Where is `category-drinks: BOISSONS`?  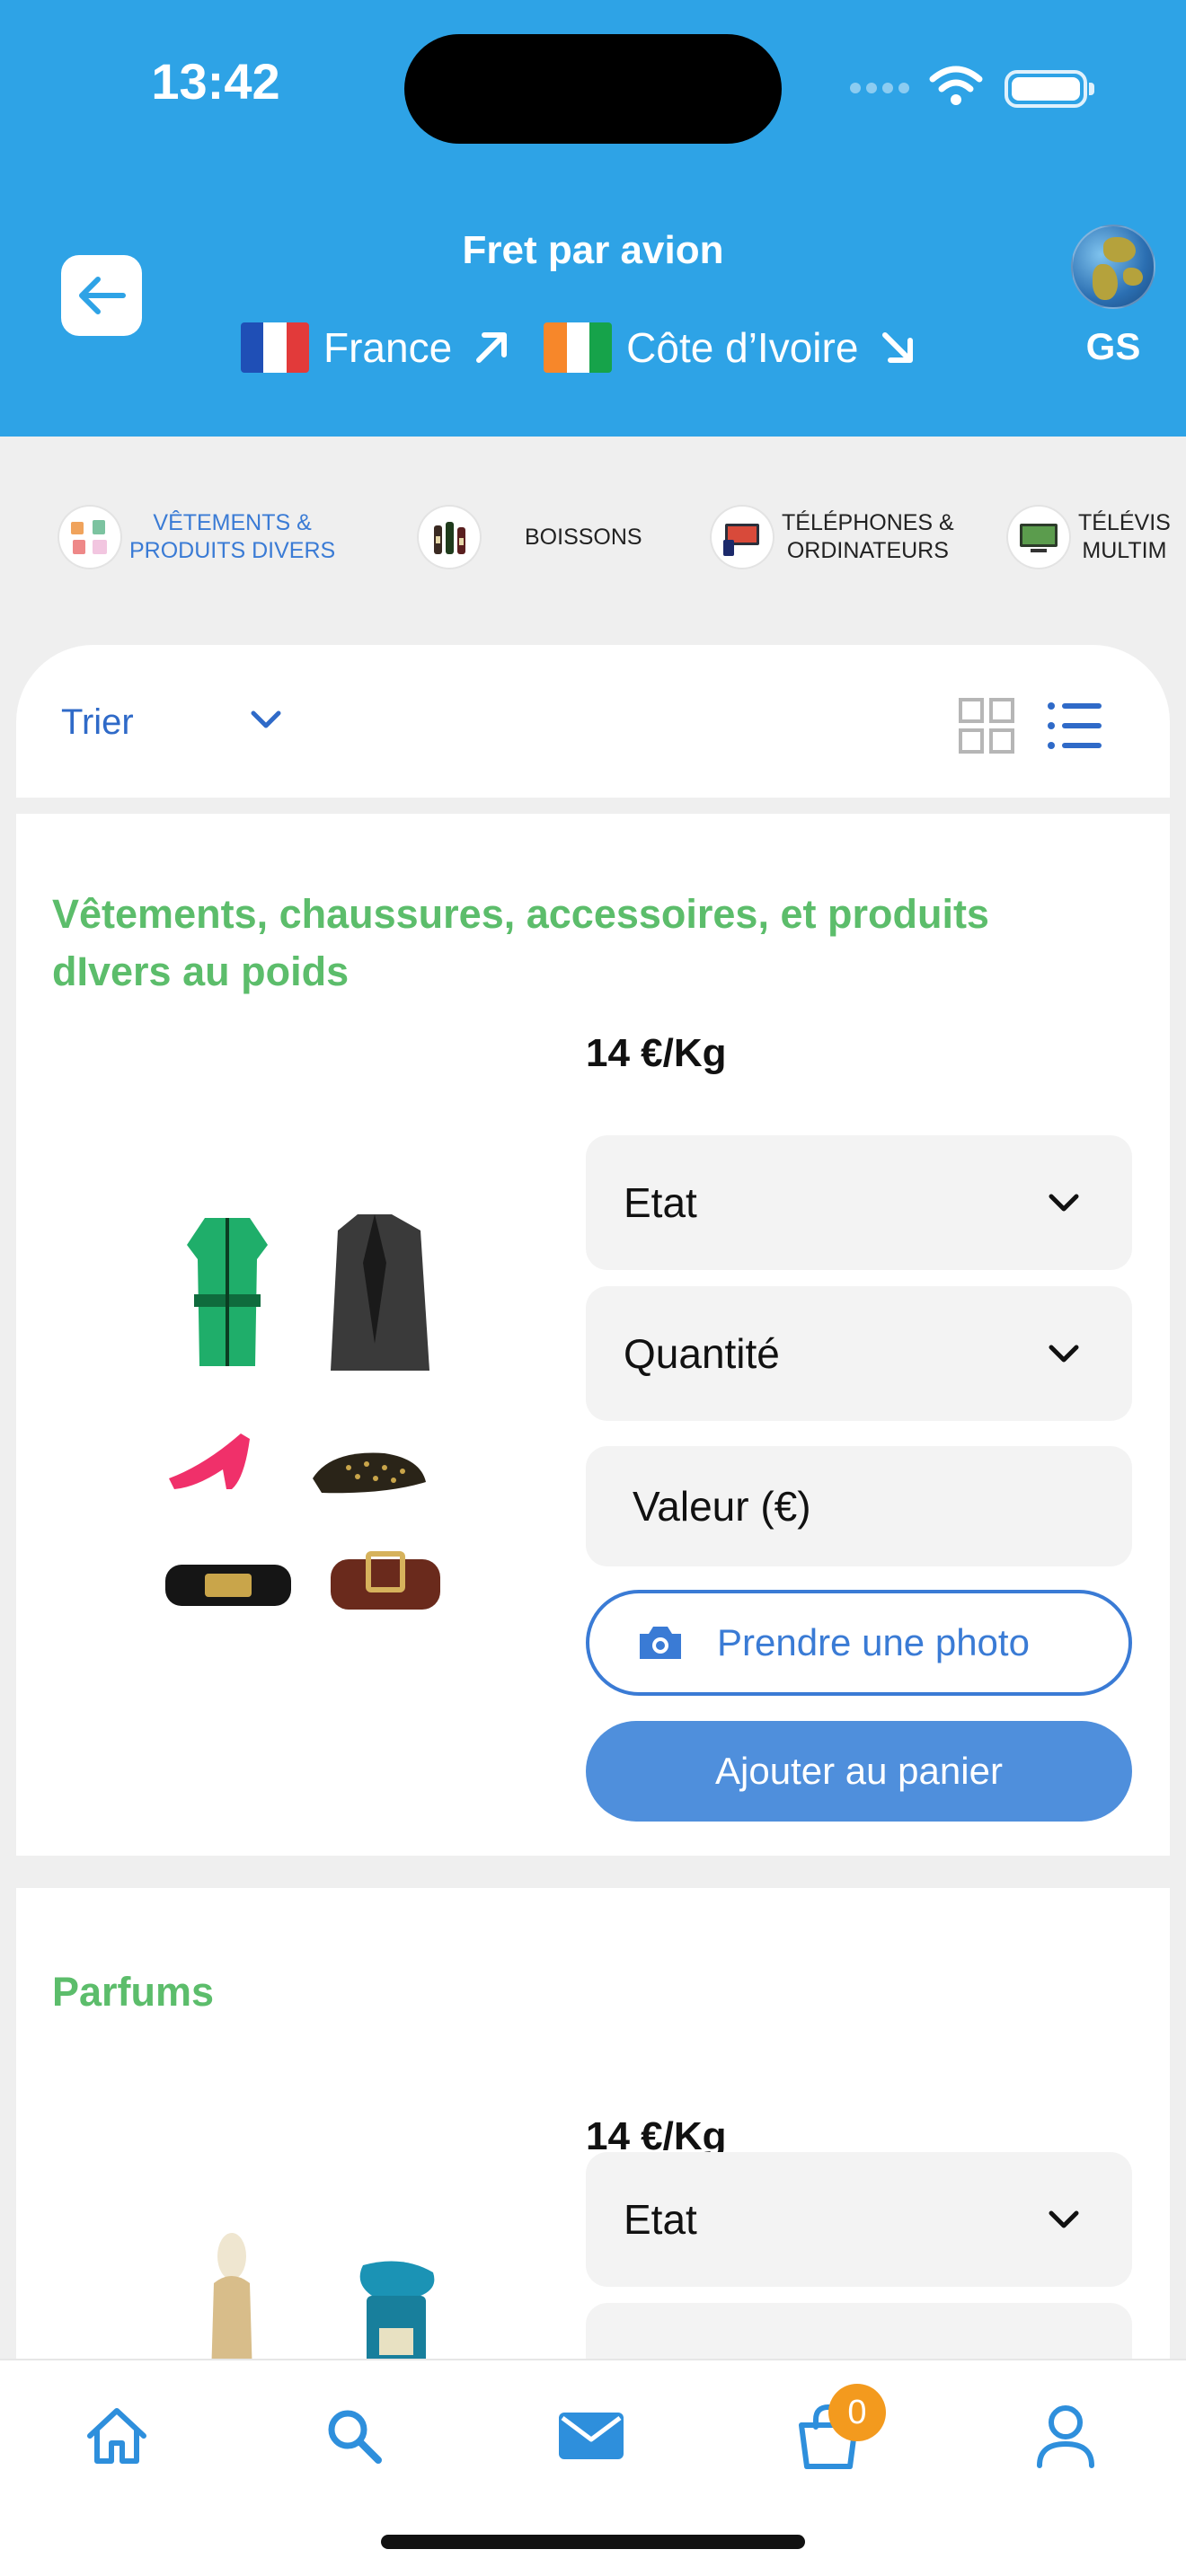 category-drinks: BOISSONS is located at coordinates (530, 537).